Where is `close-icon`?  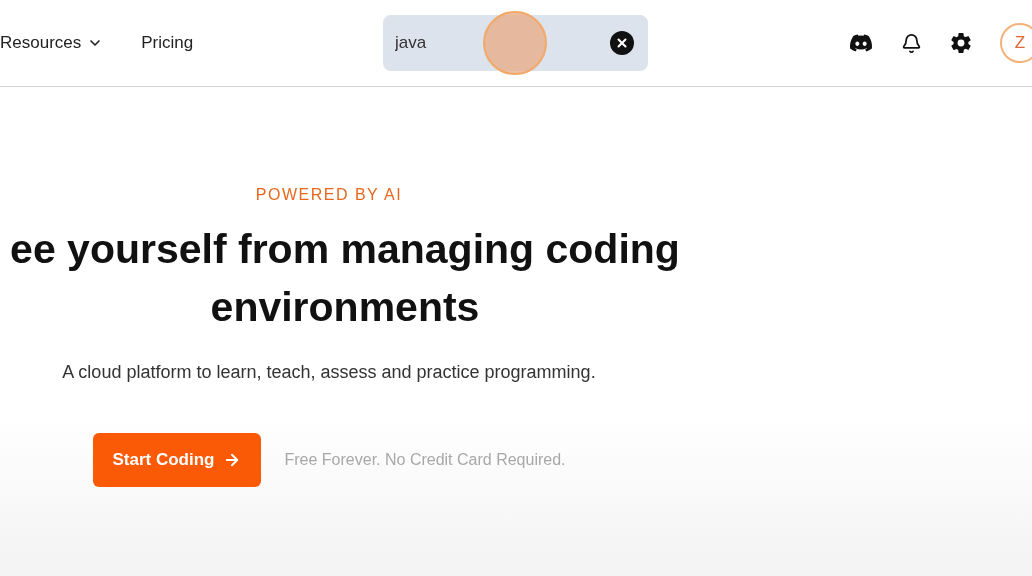 close-icon is located at coordinates (622, 43).